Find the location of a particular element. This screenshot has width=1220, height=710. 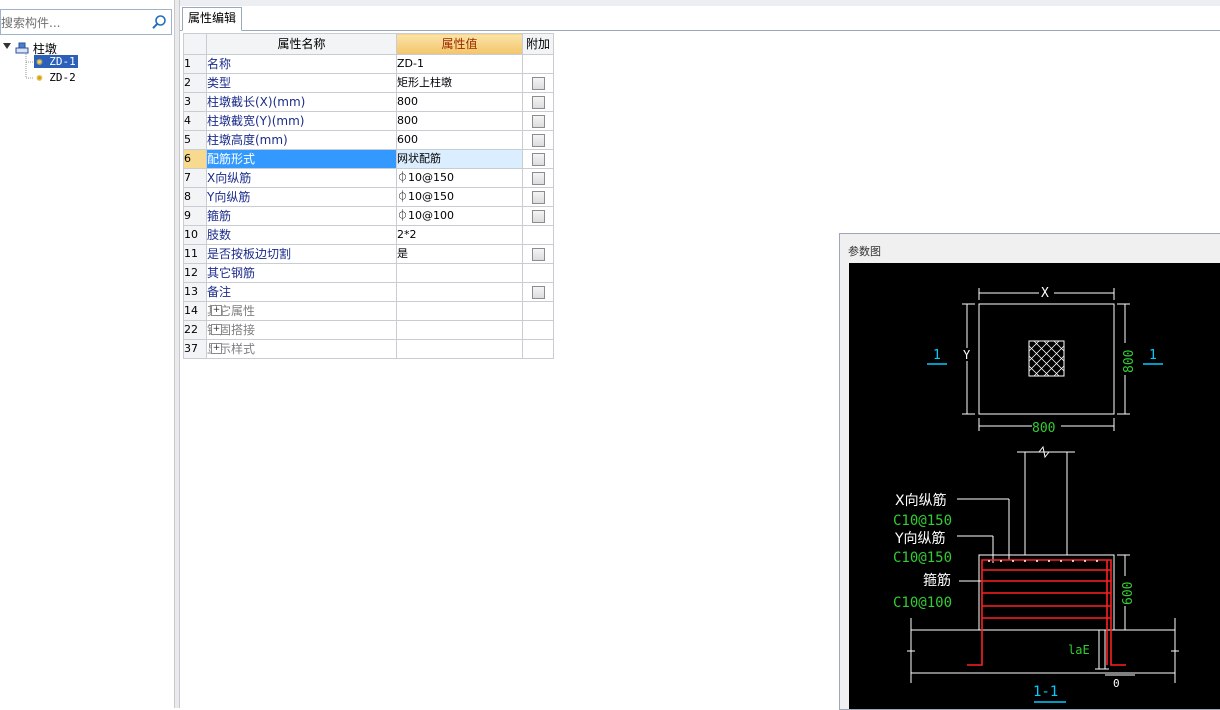

grid-row: 6 配筋形式 网状配筋 is located at coordinates (368, 159).